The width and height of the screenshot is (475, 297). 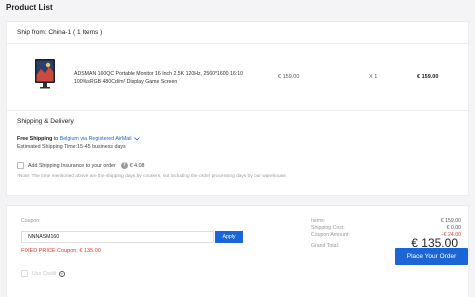 I want to click on shipping-method-link: Registered AirMail, so click(x=110, y=139).